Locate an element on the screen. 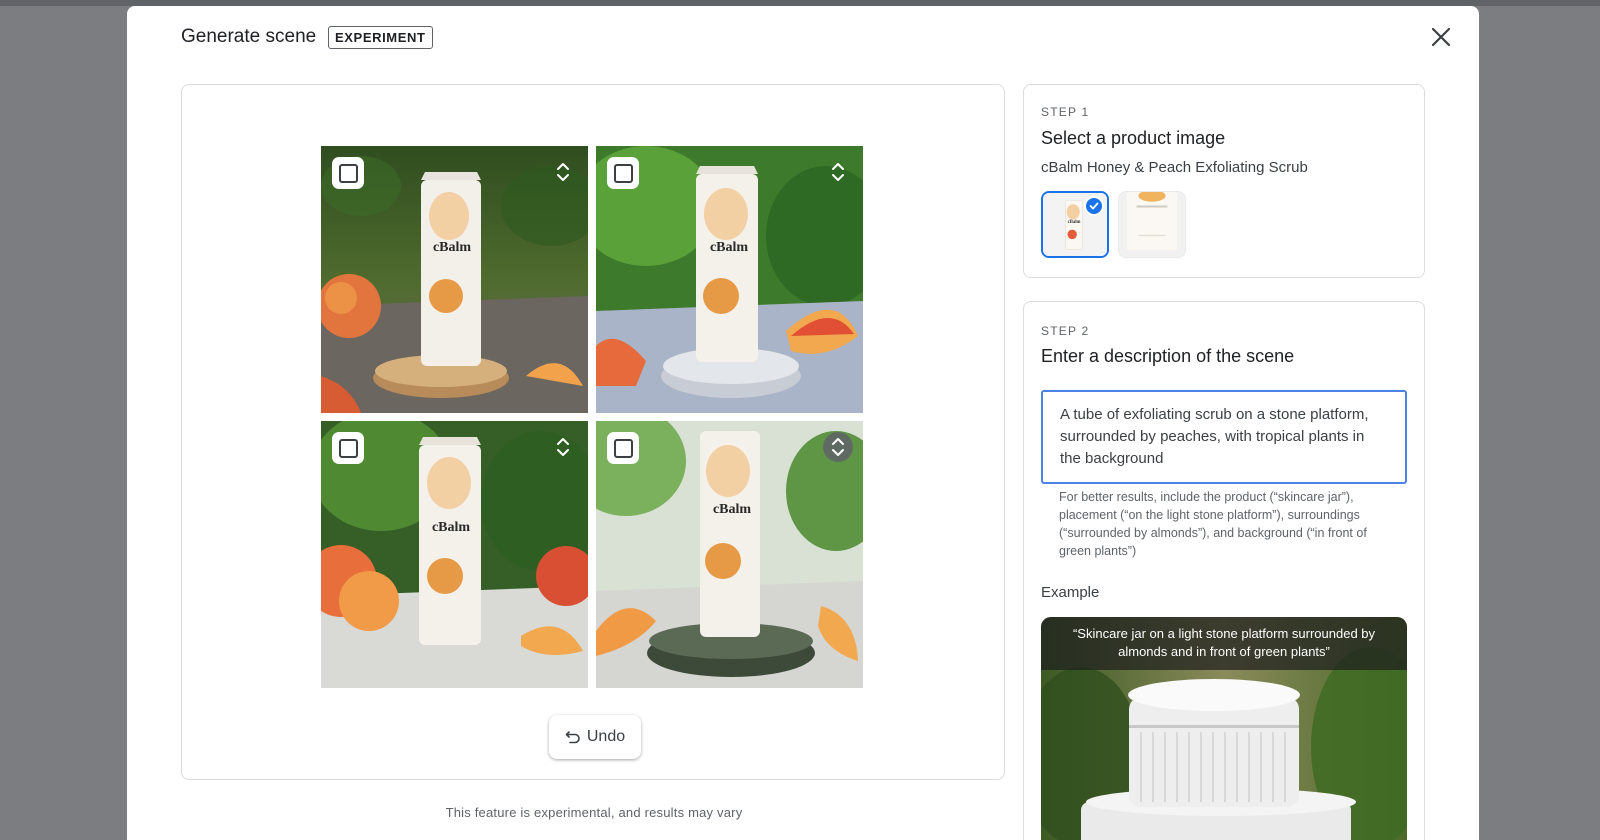  undo-icon is located at coordinates (572, 737).